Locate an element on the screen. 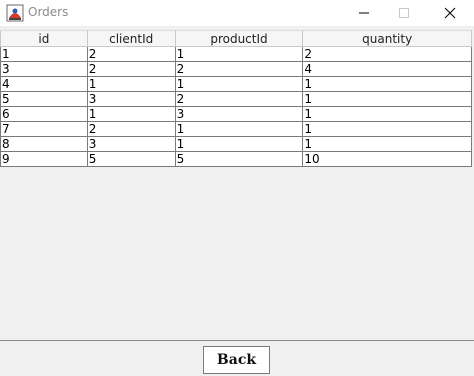 The height and width of the screenshot is (376, 474). table-cell: 7 is located at coordinates (44, 129).